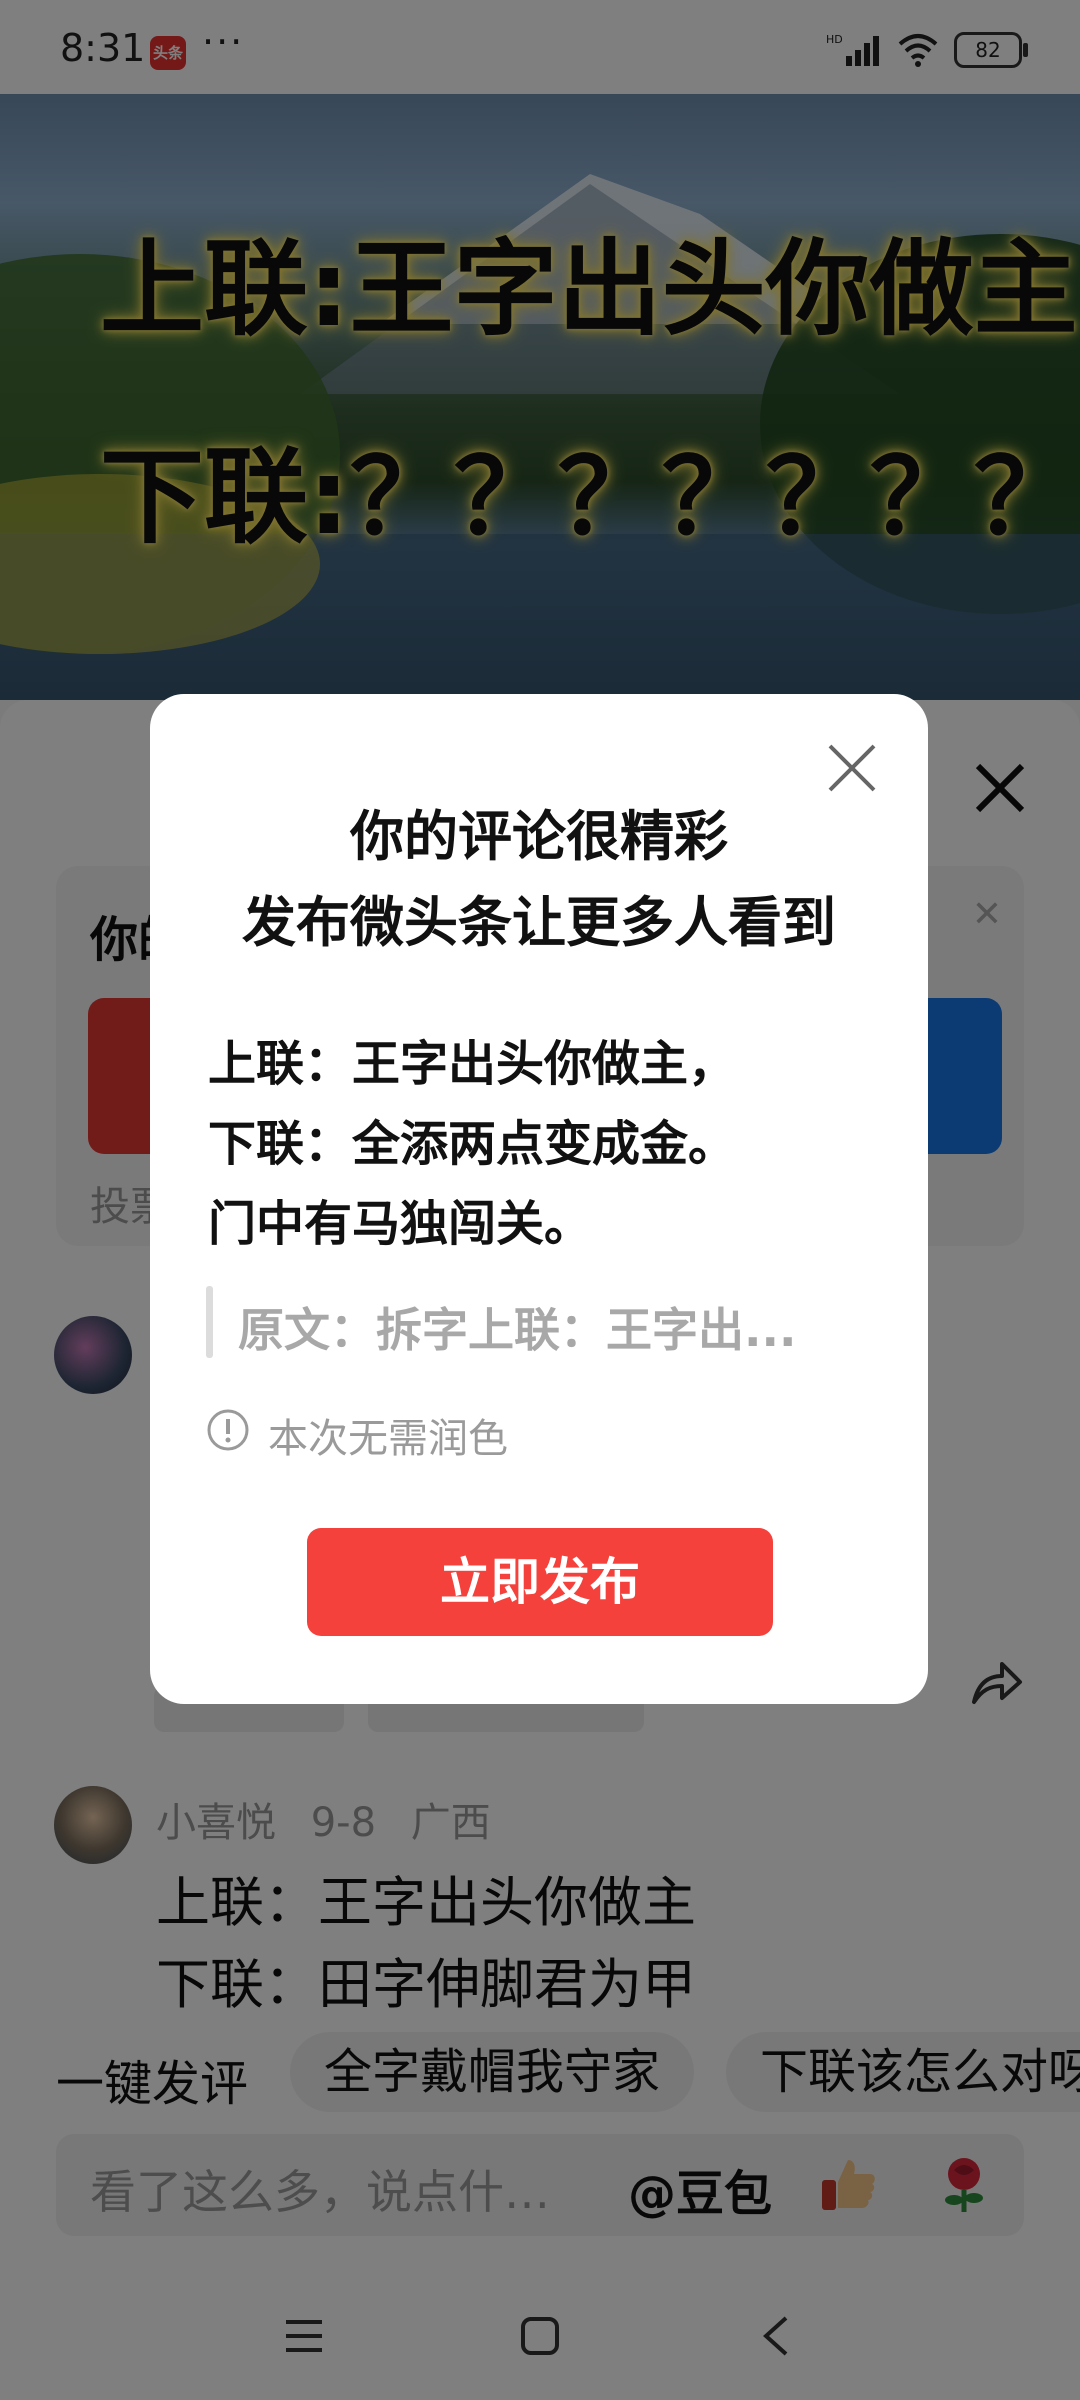 This screenshot has width=1080, height=2400. I want to click on close-icon, so click(852, 768).